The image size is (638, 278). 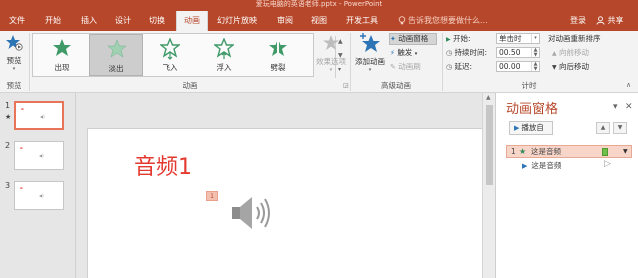 I want to click on add-animation-button: 添加动画 ▾, so click(x=370, y=55).